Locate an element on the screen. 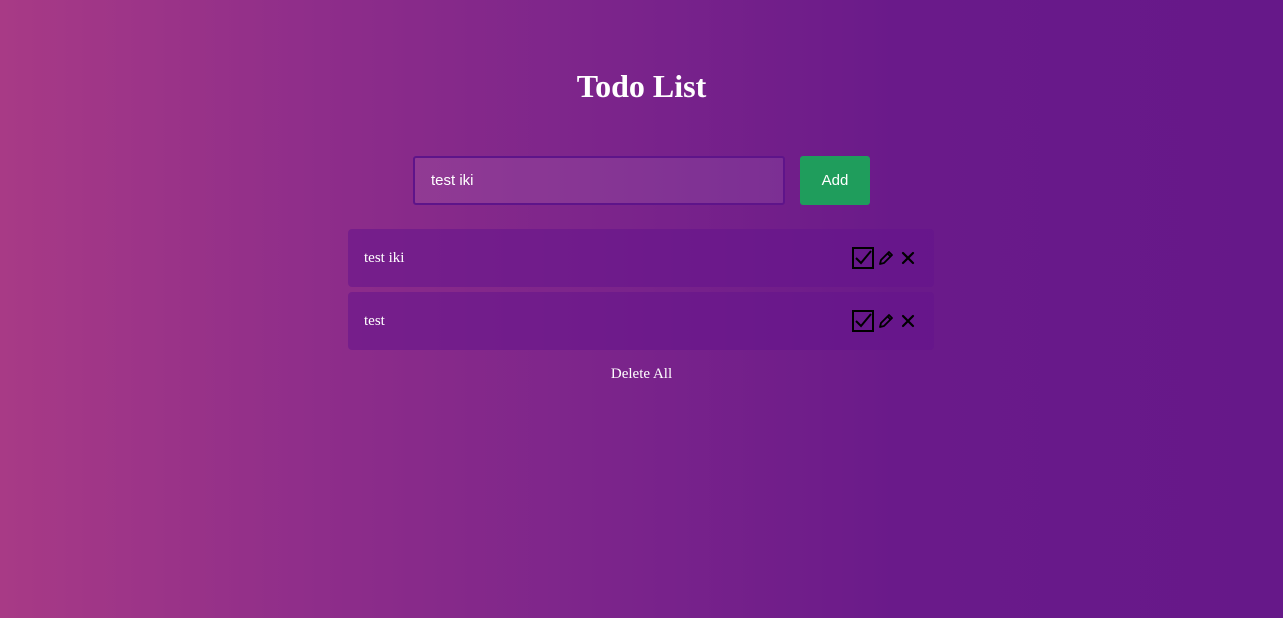  todo-text: test is located at coordinates (374, 321).